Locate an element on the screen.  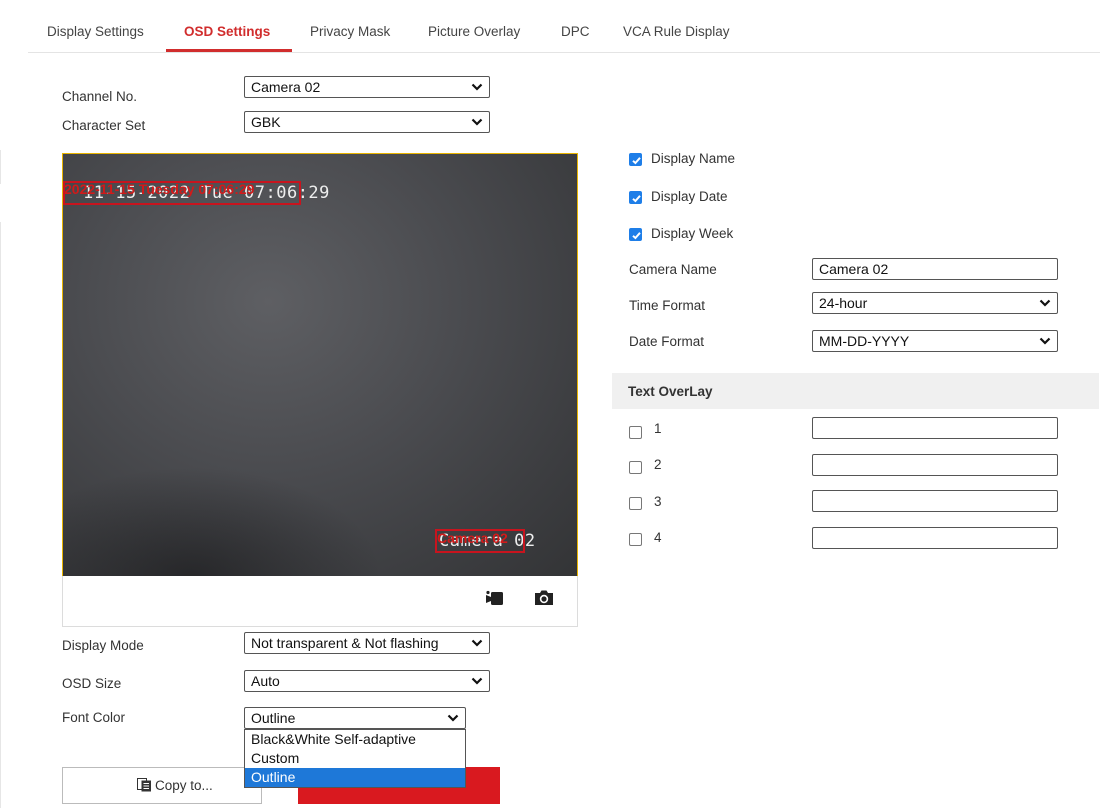
osd-size-select: Auto is located at coordinates (367, 681).